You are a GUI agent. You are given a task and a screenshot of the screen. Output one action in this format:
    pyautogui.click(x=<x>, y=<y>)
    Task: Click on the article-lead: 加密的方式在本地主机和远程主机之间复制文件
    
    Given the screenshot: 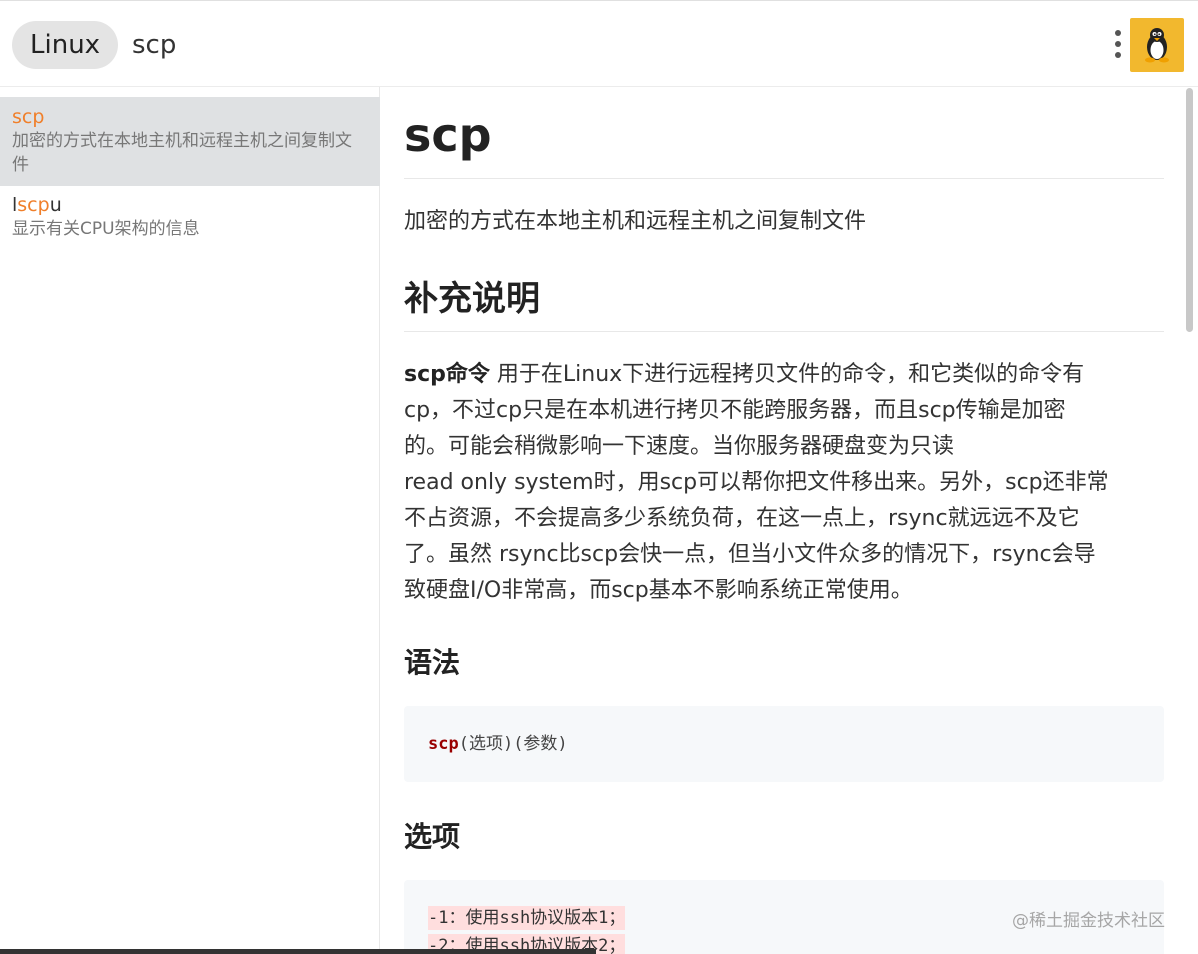 What is the action you would take?
    pyautogui.click(x=635, y=221)
    